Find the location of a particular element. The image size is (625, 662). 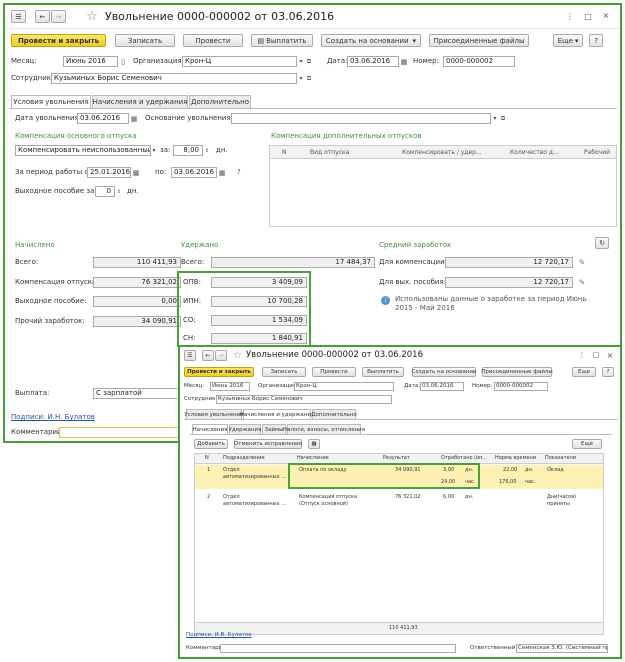

employee-open-icon: ⧉ is located at coordinates (309, 78).